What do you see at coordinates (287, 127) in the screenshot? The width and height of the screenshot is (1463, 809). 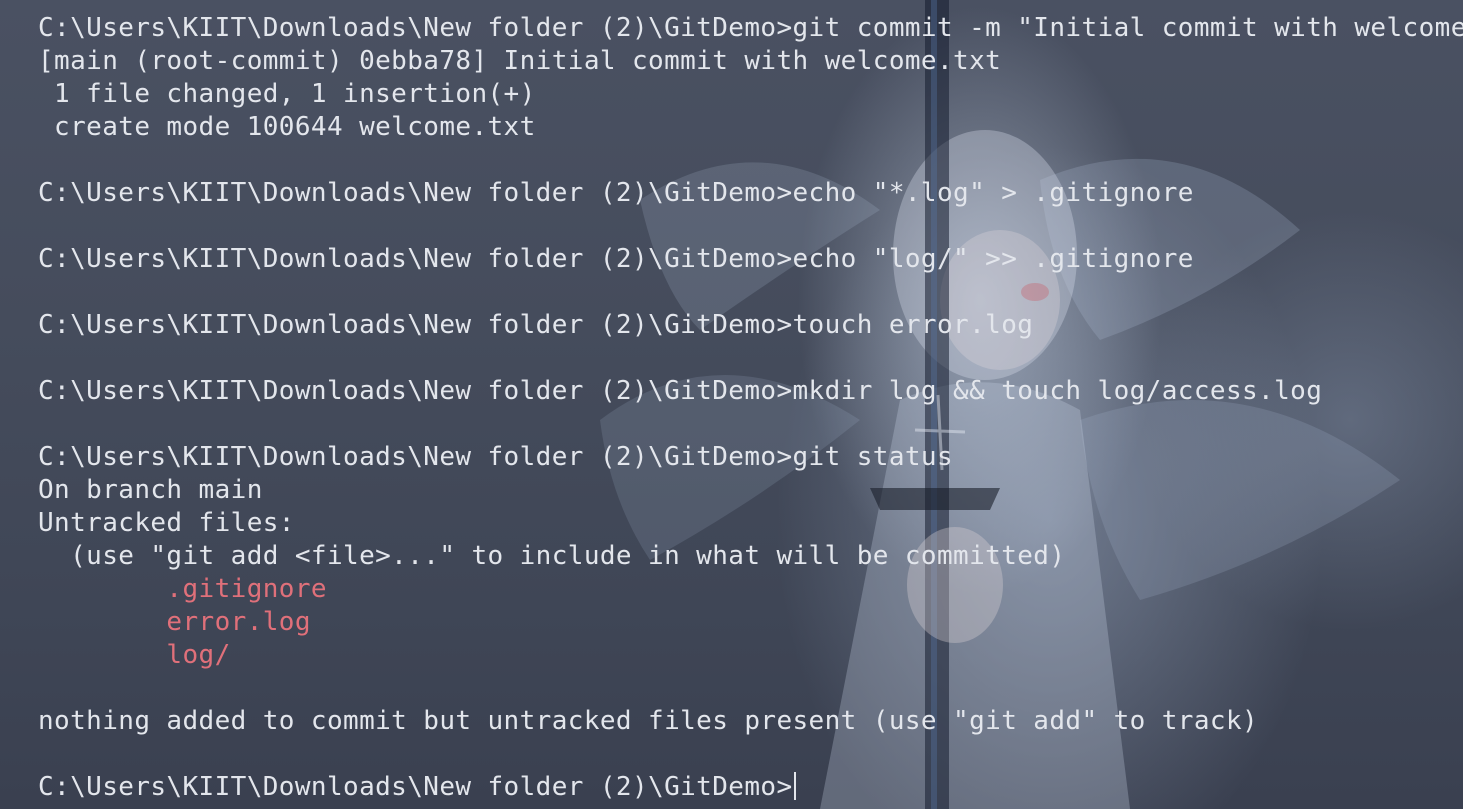 I see `output-line: create mode 100644 welcome.txt` at bounding box center [287, 127].